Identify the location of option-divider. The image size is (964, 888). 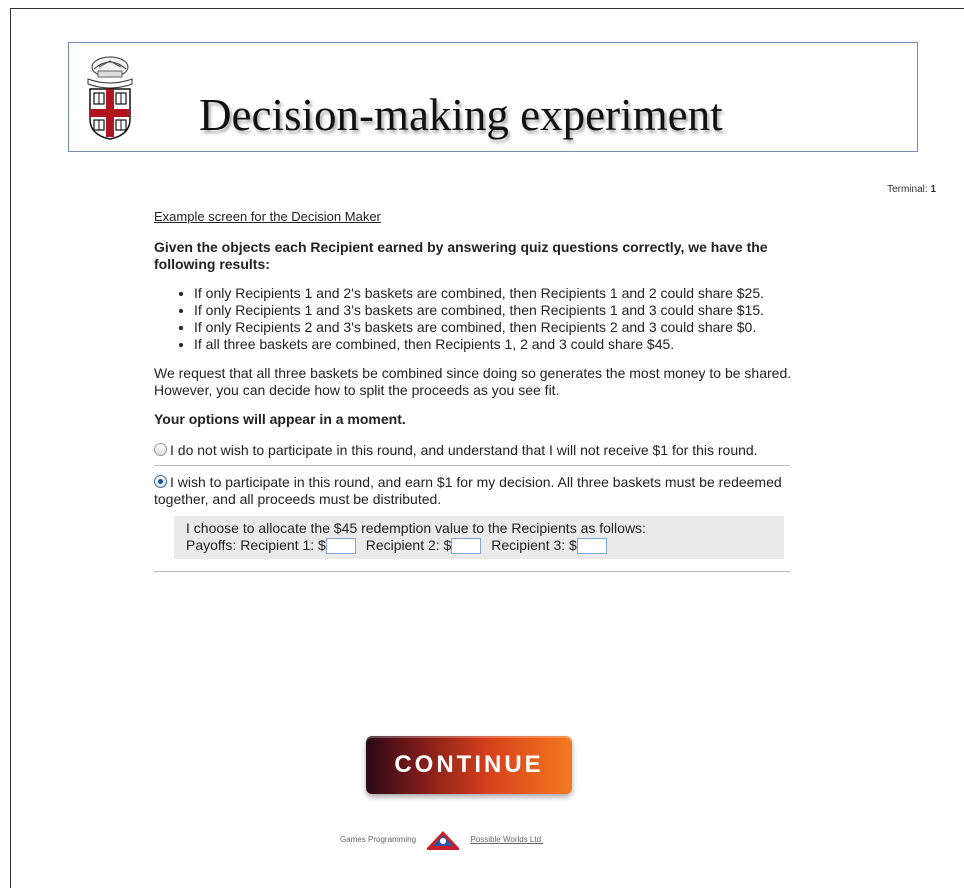
(472, 465).